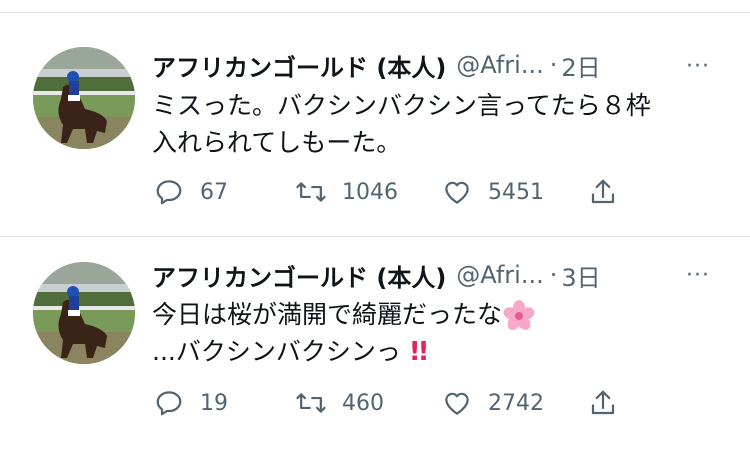 This screenshot has height=466, width=750. What do you see at coordinates (190, 403) in the screenshot?
I see `reply-button: 19` at bounding box center [190, 403].